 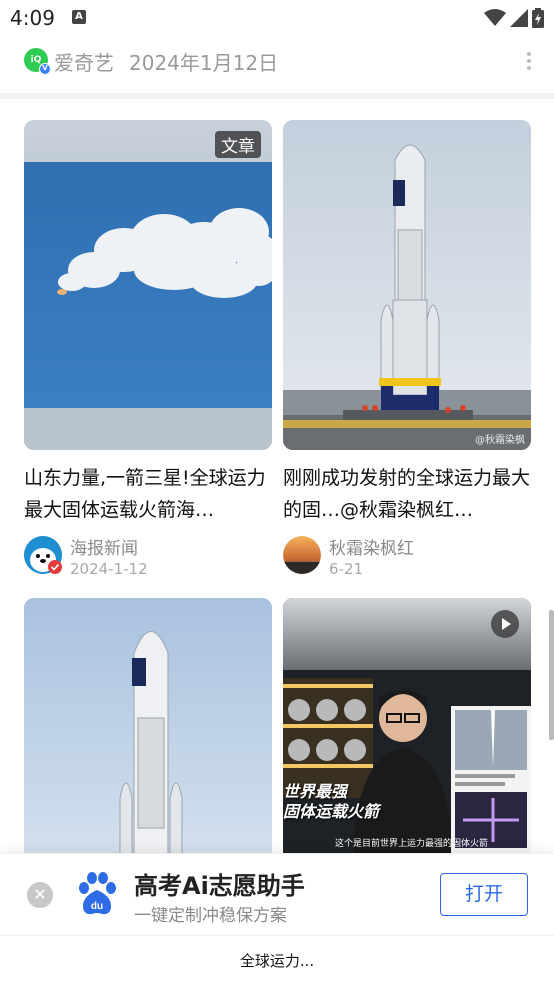 What do you see at coordinates (204, 63) in the screenshot?
I see `publish-date: 2024年1月12日` at bounding box center [204, 63].